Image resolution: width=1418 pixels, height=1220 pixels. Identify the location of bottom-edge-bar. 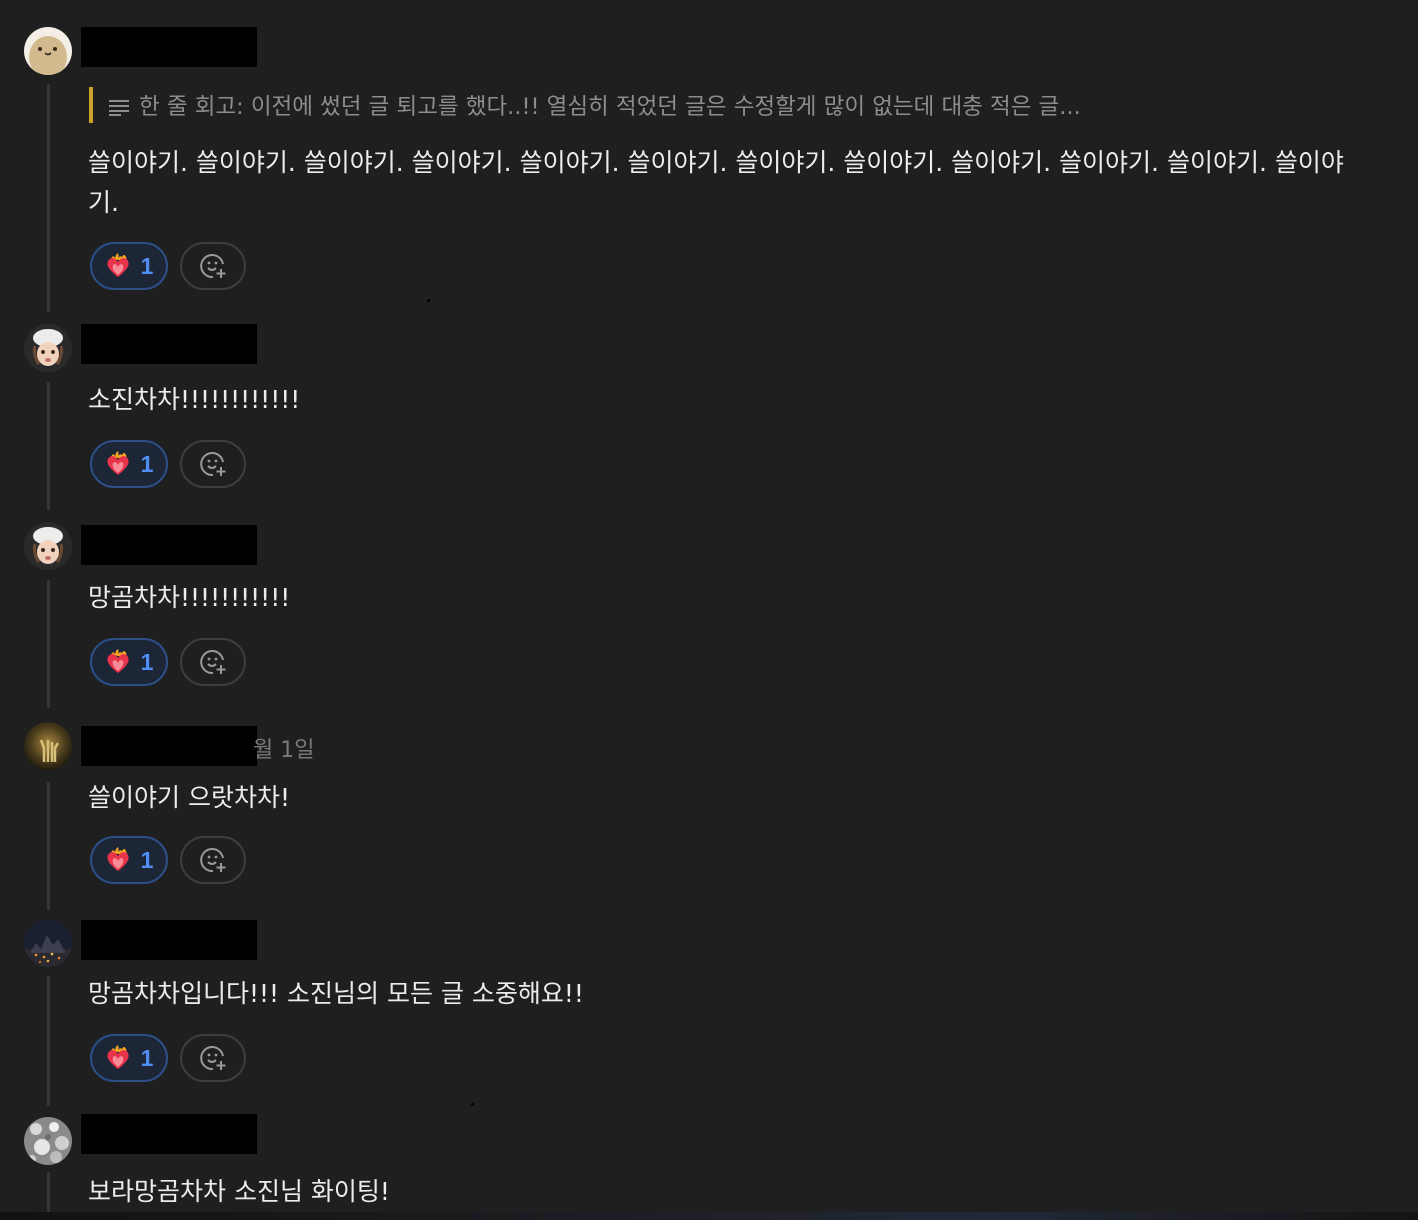
(709, 1216).